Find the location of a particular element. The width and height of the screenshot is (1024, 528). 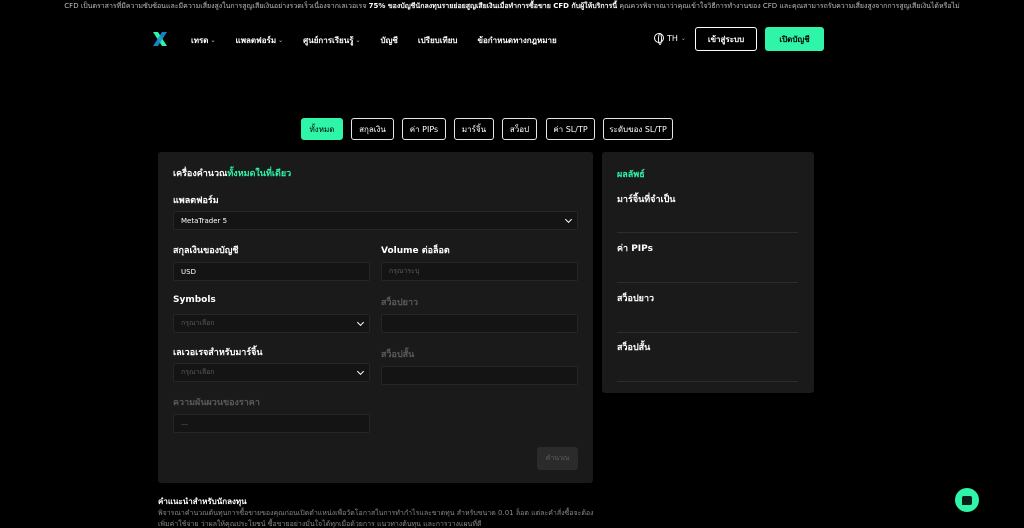

nav-label: ข้อกำหนดทางกฎหมาย is located at coordinates (517, 40).